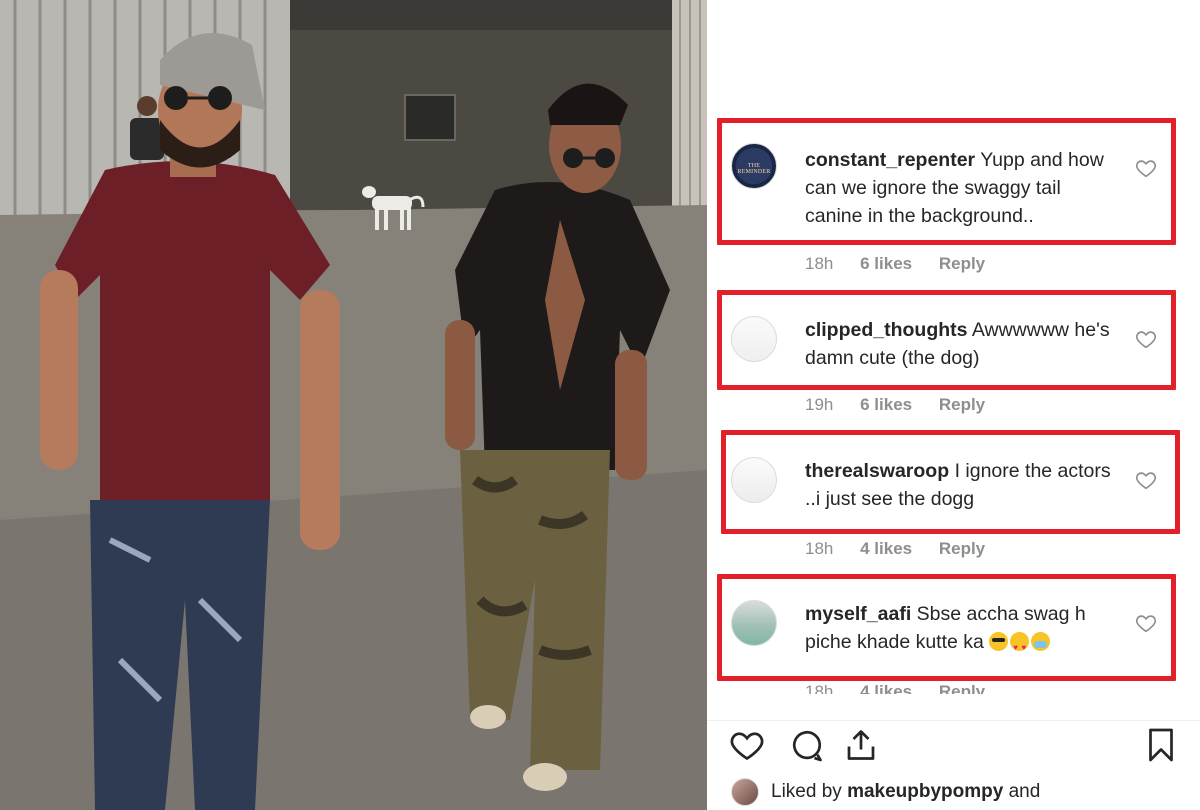  What do you see at coordinates (877, 471) in the screenshot?
I see `comment-username: therealswaroop` at bounding box center [877, 471].